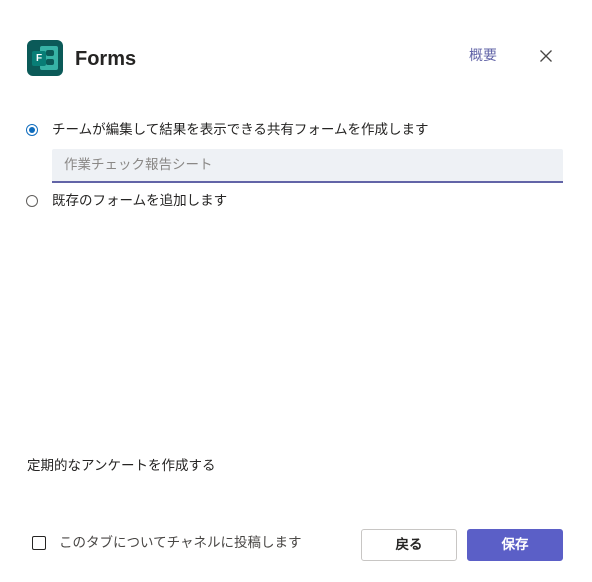  What do you see at coordinates (106, 59) in the screenshot?
I see `dialog-title: Forms` at bounding box center [106, 59].